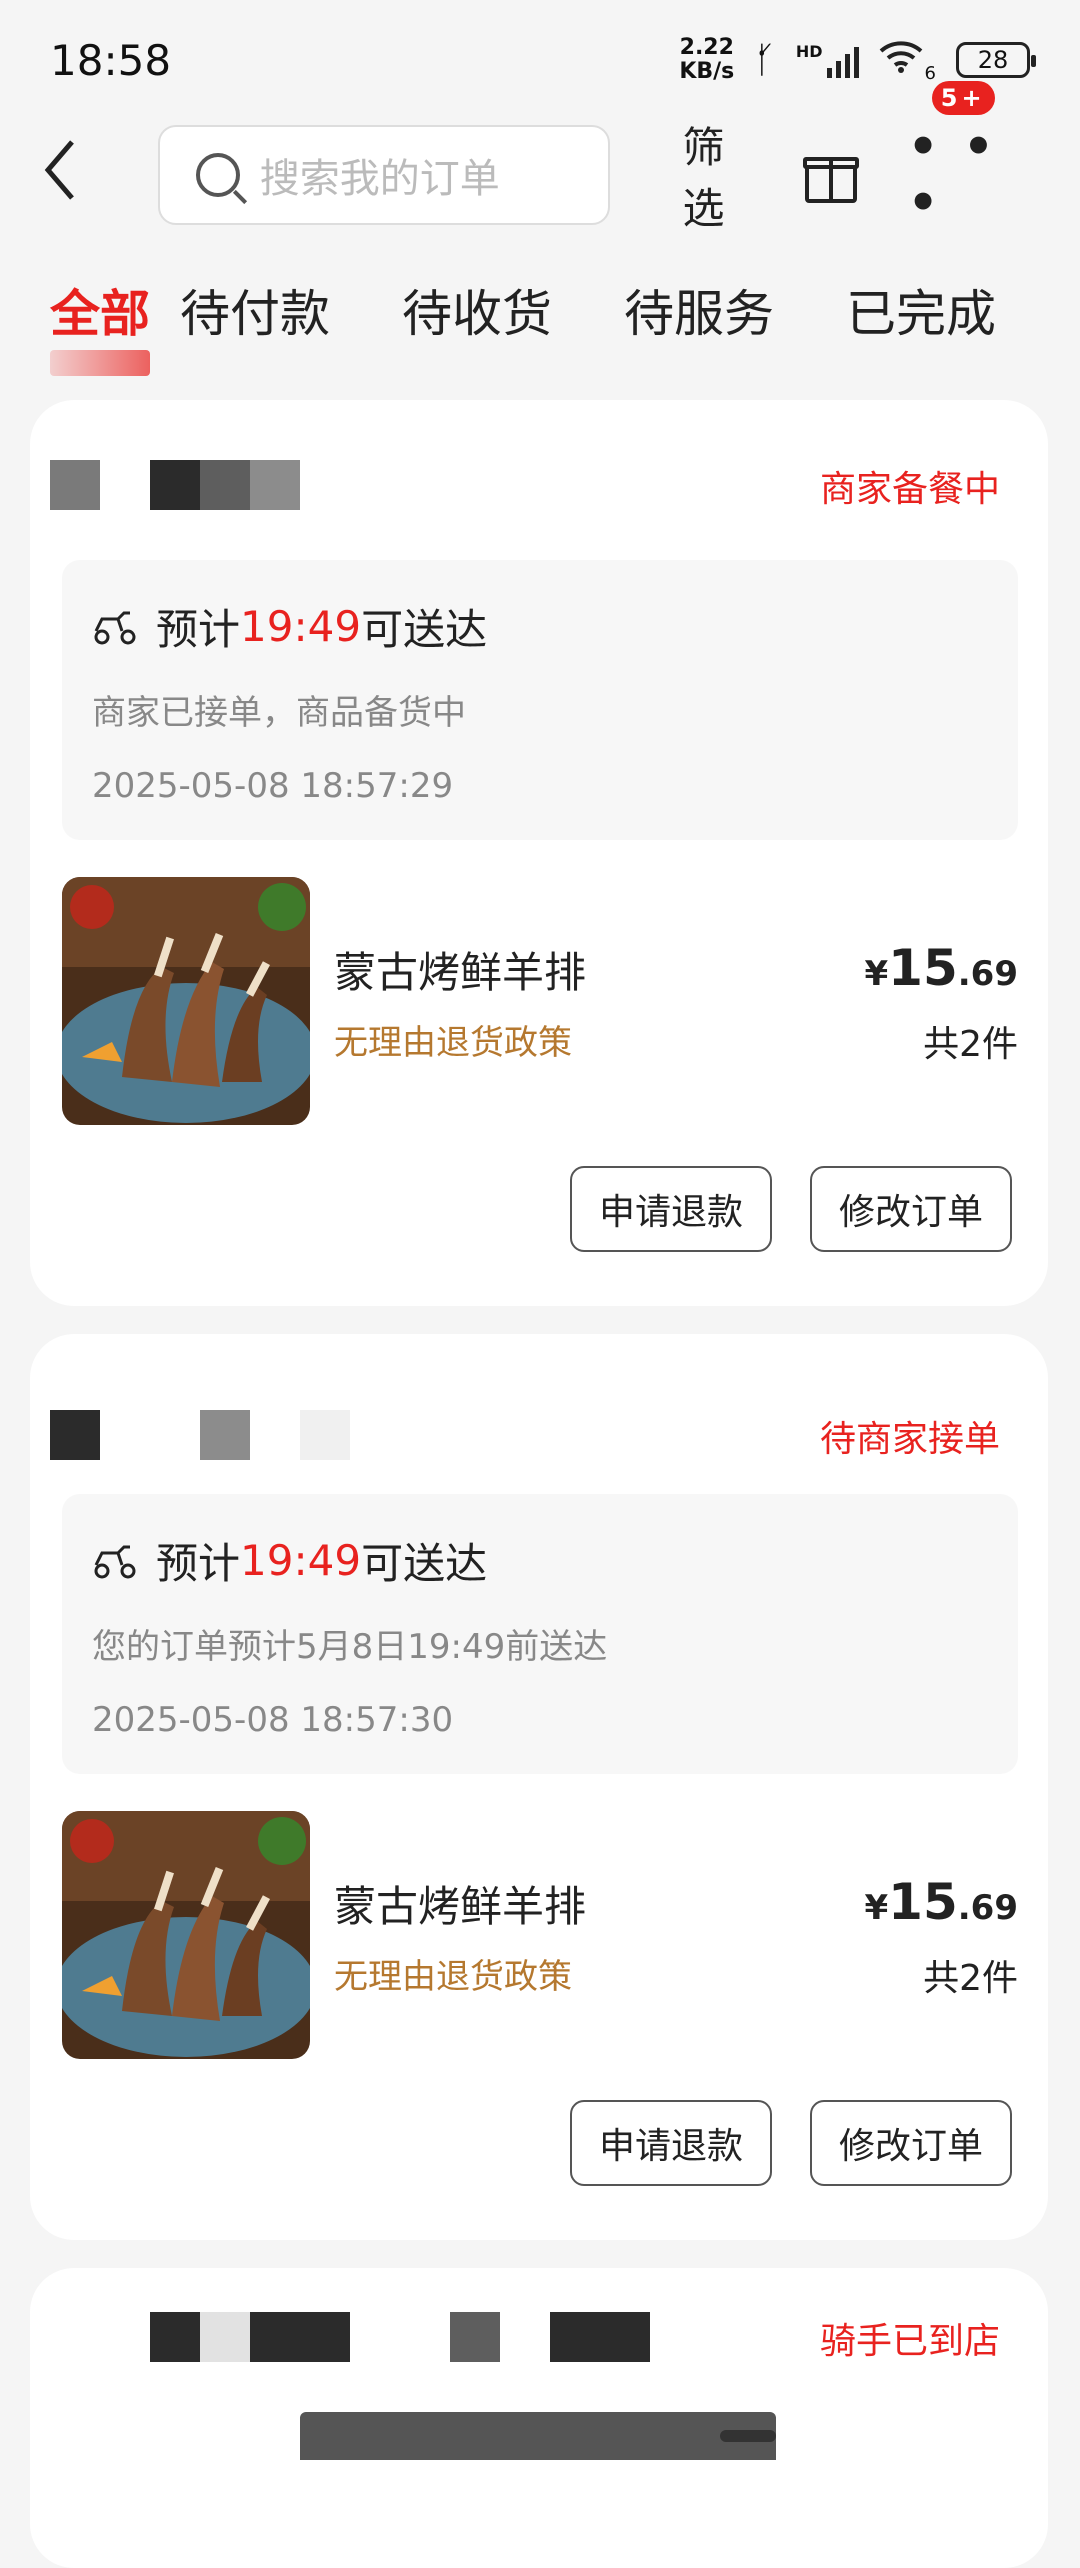  What do you see at coordinates (748, 2436) in the screenshot?
I see `home-indicator` at bounding box center [748, 2436].